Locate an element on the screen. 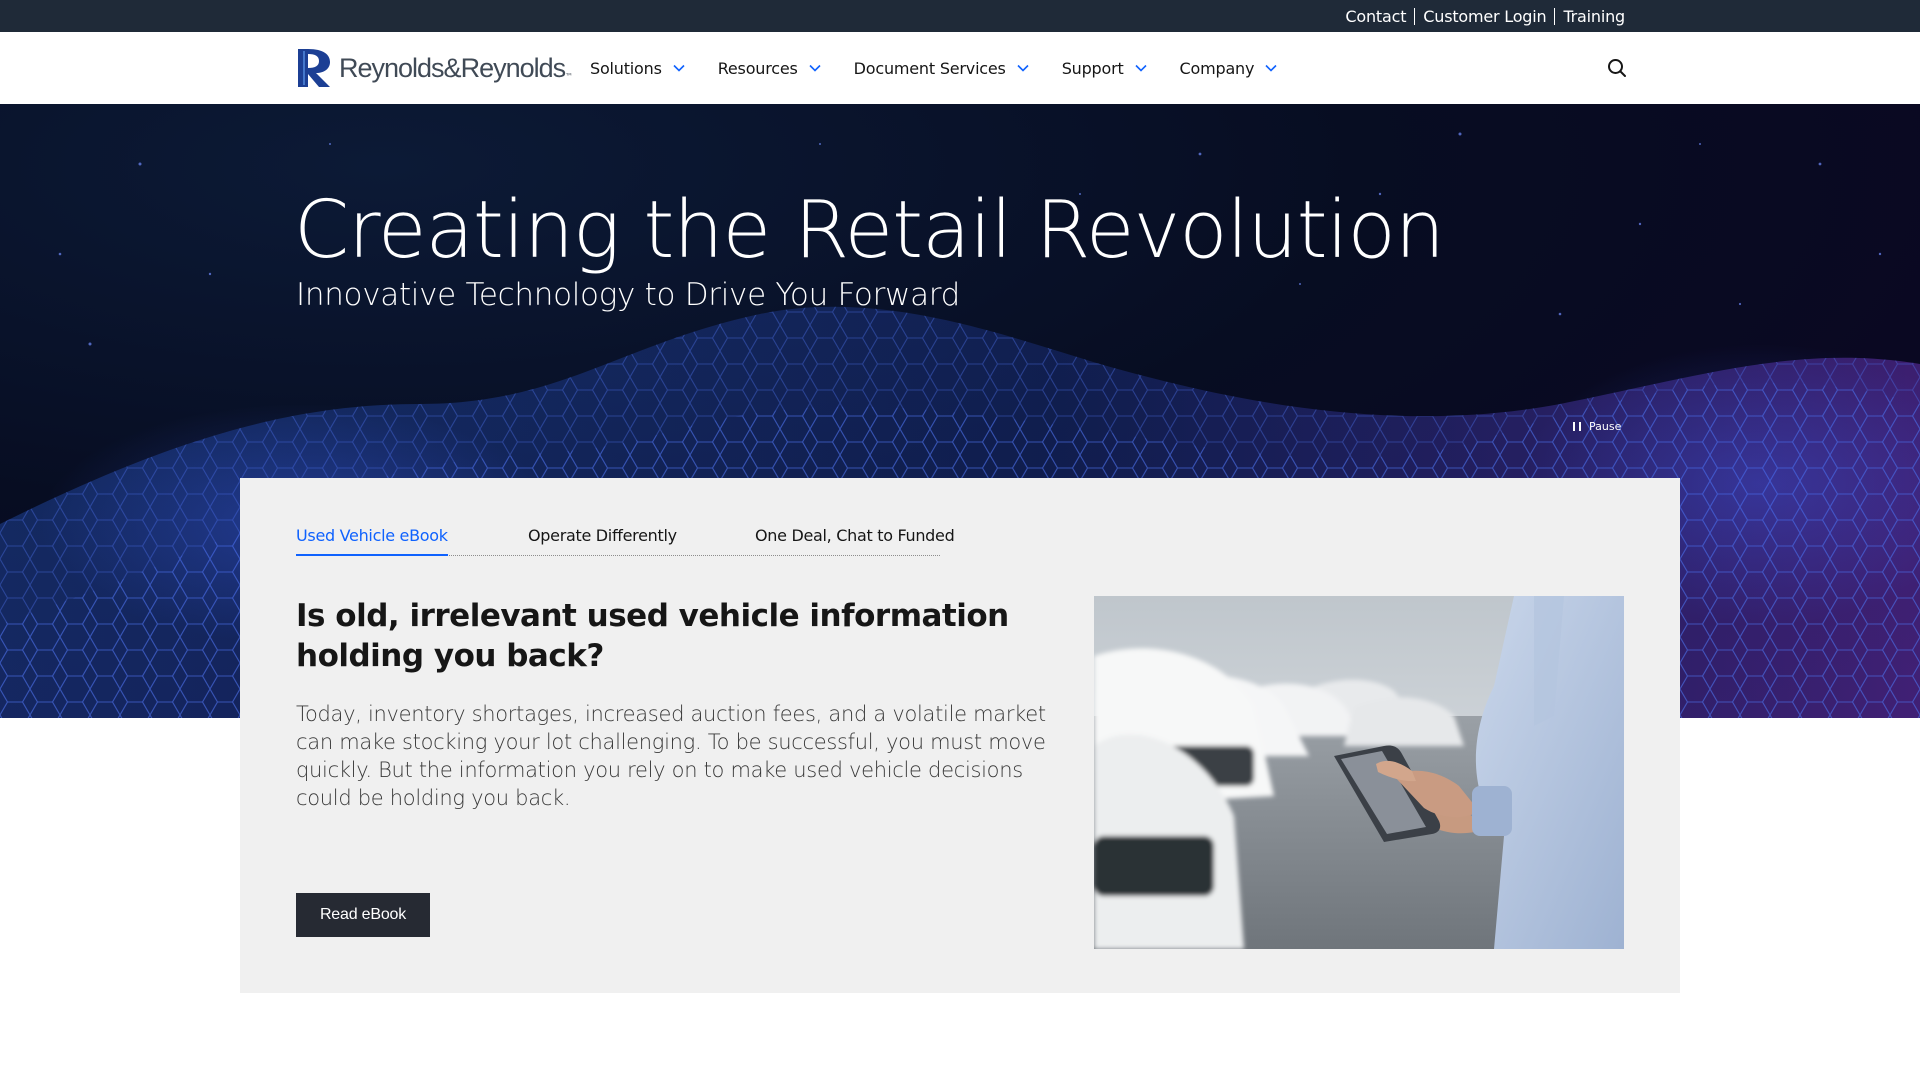 Image resolution: width=1920 pixels, height=1080 pixels. tab-one-deal-chat-to-funded: One Deal, Chat to Funded is located at coordinates (855, 541).